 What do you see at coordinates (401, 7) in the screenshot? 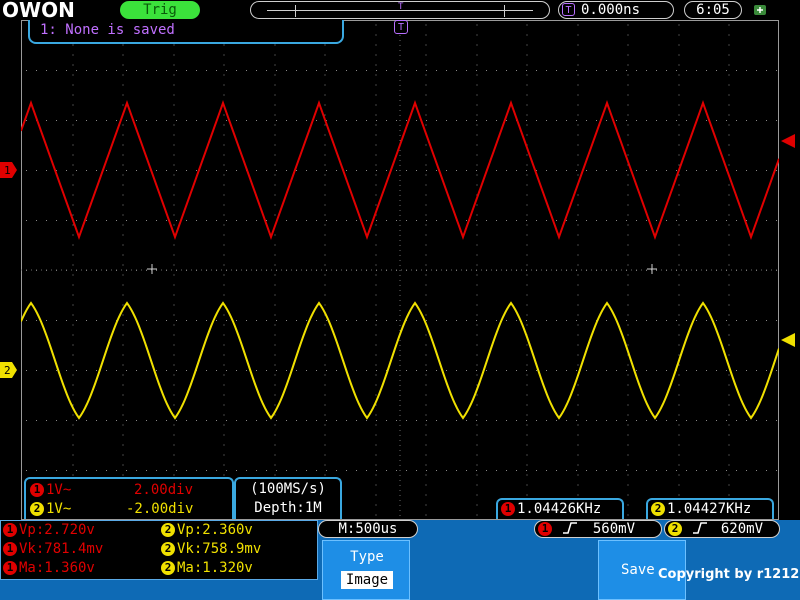
I see `timeline-trigger-marker: T` at bounding box center [401, 7].